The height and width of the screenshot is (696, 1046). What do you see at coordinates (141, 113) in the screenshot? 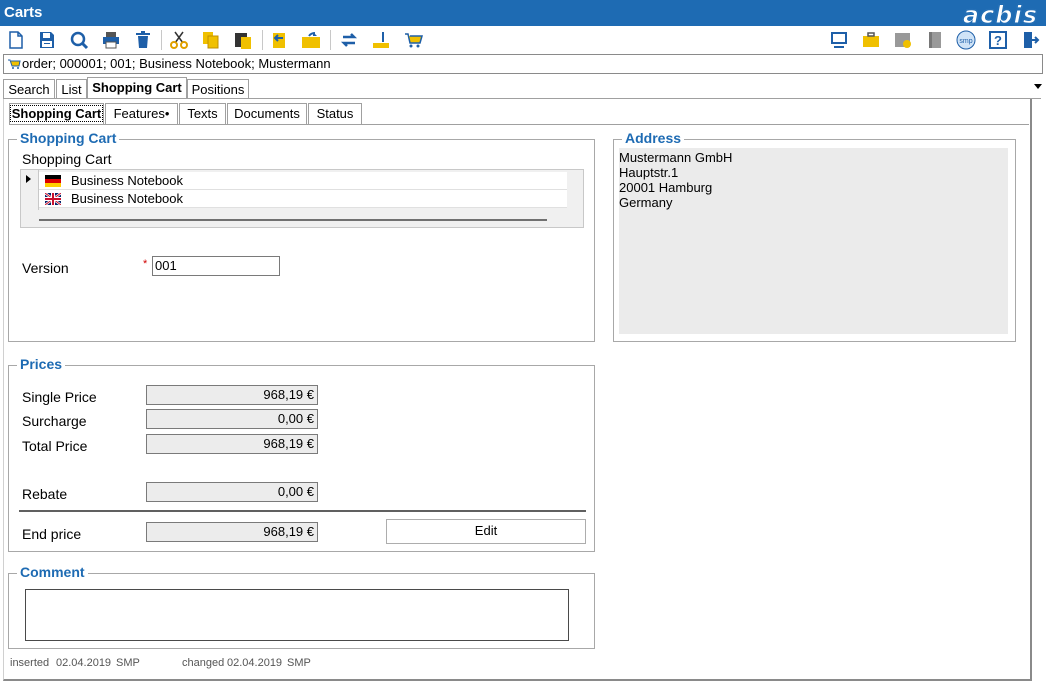
I see `subtab-features: Features•` at bounding box center [141, 113].